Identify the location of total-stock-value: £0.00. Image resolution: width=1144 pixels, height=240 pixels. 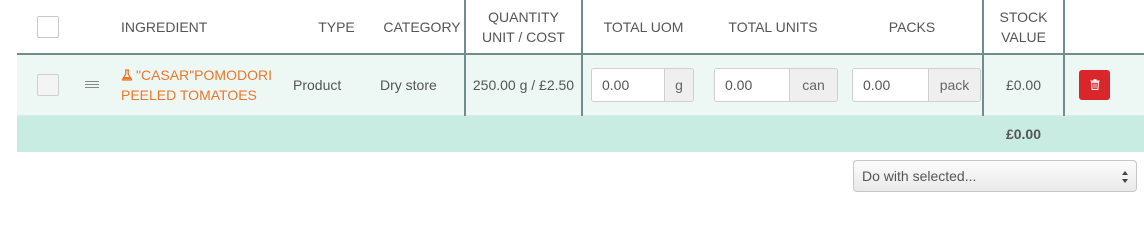
(1023, 133).